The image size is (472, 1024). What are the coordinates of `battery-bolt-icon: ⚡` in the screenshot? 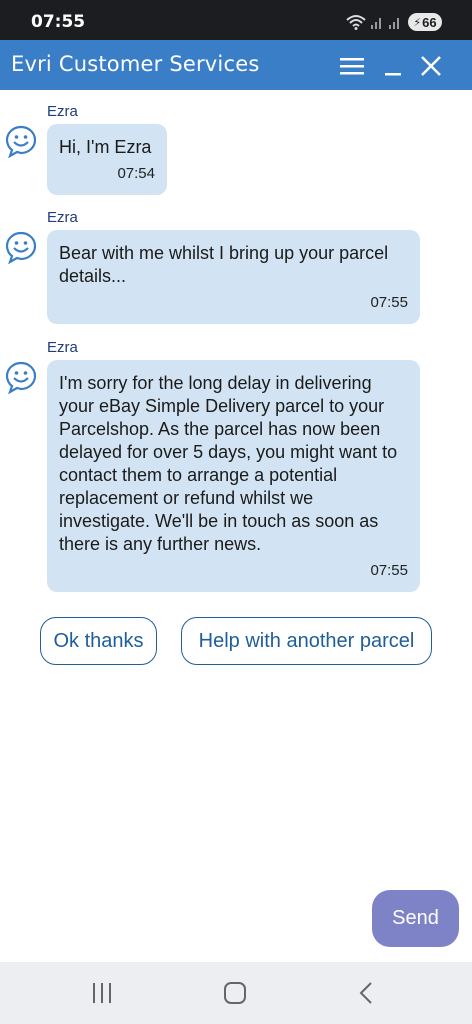 It's located at (417, 22).